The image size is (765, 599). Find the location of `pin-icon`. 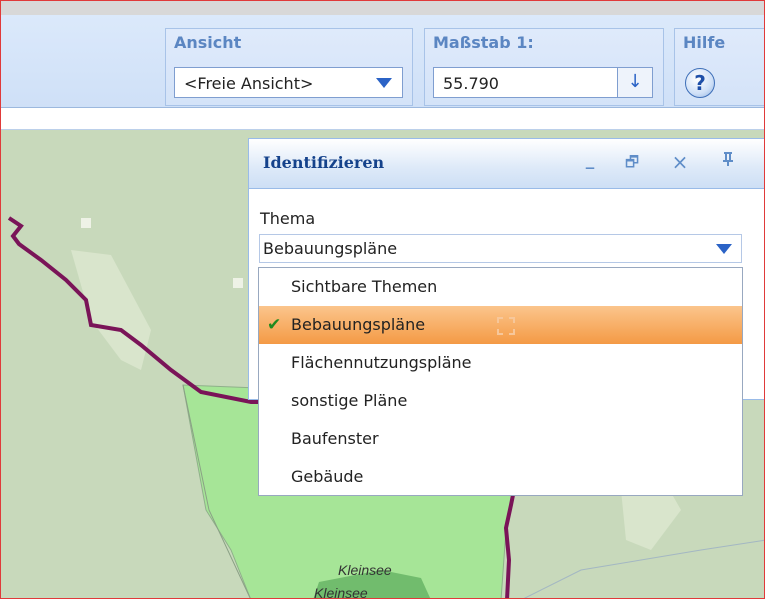

pin-icon is located at coordinates (728, 162).